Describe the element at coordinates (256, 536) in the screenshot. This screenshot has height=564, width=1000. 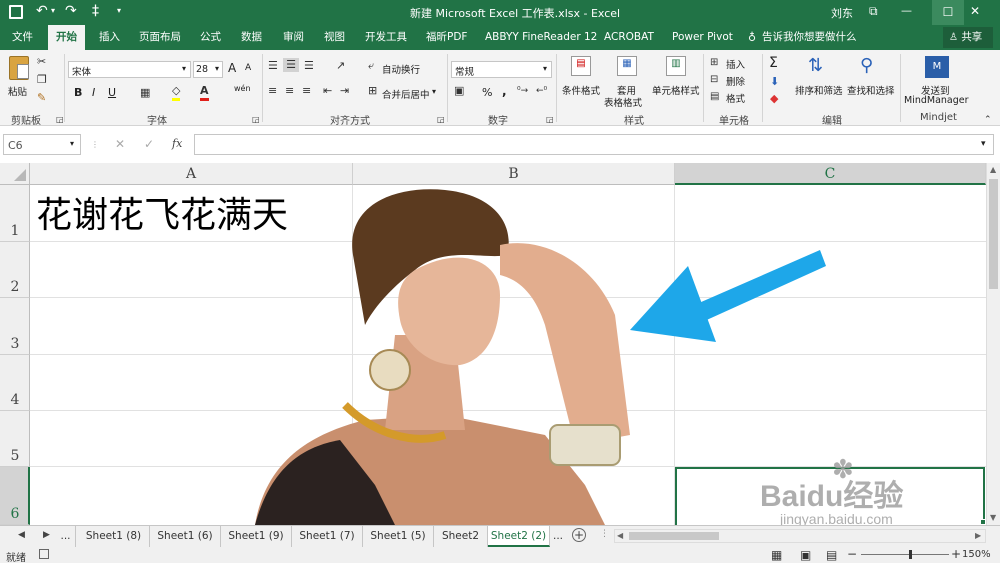
I see `sheet-tab: Sheet1 (9)` at that location.